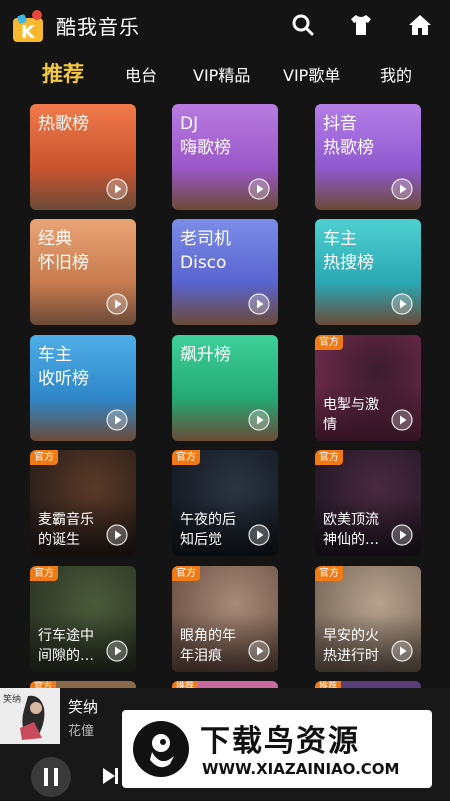 The width and height of the screenshot is (450, 801). I want to click on tab-recommend: 推荐, so click(63, 73).